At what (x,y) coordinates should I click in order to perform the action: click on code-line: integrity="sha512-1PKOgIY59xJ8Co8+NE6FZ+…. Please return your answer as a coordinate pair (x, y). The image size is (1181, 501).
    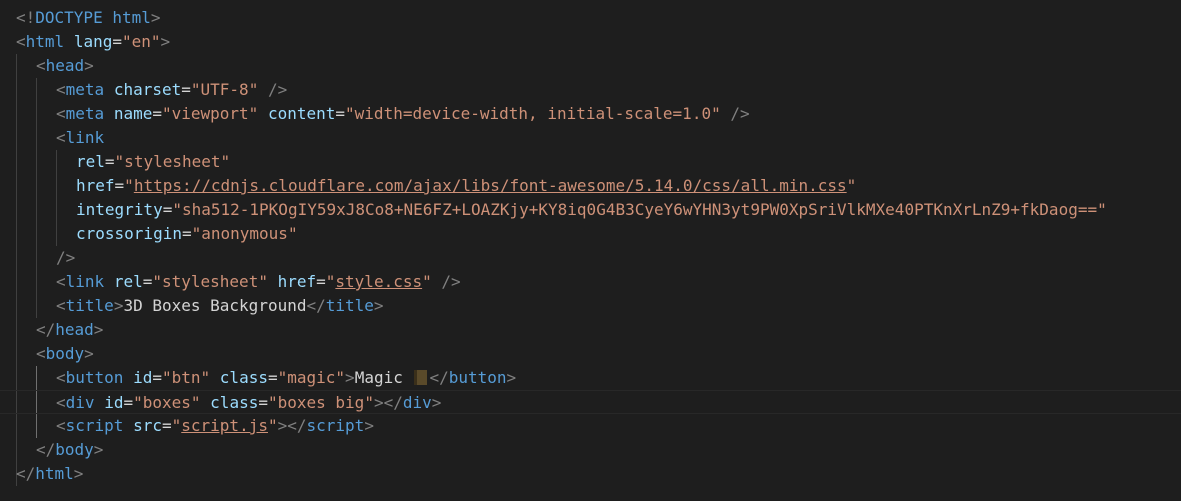
    Looking at the image, I should click on (591, 209).